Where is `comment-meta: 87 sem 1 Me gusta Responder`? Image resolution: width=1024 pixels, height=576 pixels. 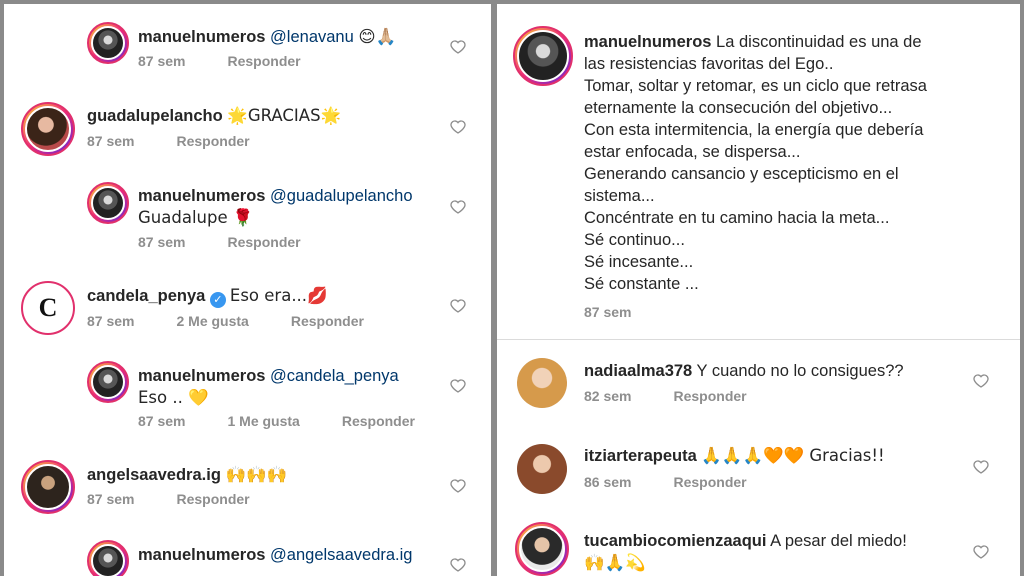
comment-meta: 87 sem 1 Me gusta Responder is located at coordinates (297, 421).